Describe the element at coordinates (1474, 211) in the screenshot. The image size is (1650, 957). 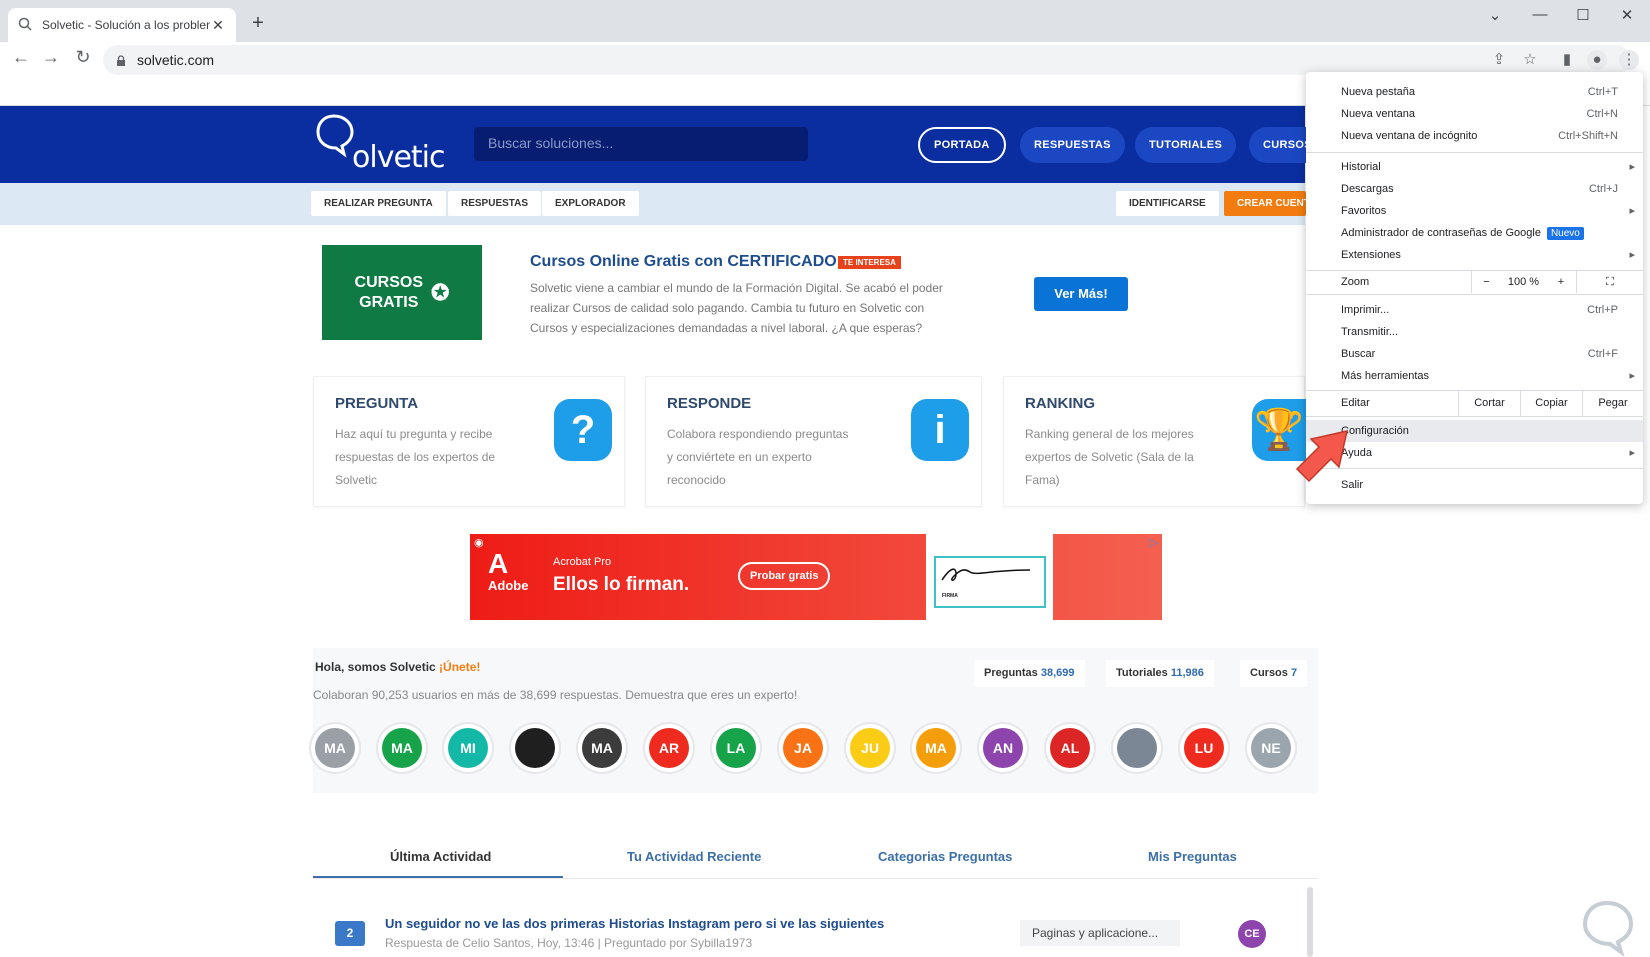
I see `menu-favoritos: Favoritos ▸` at that location.